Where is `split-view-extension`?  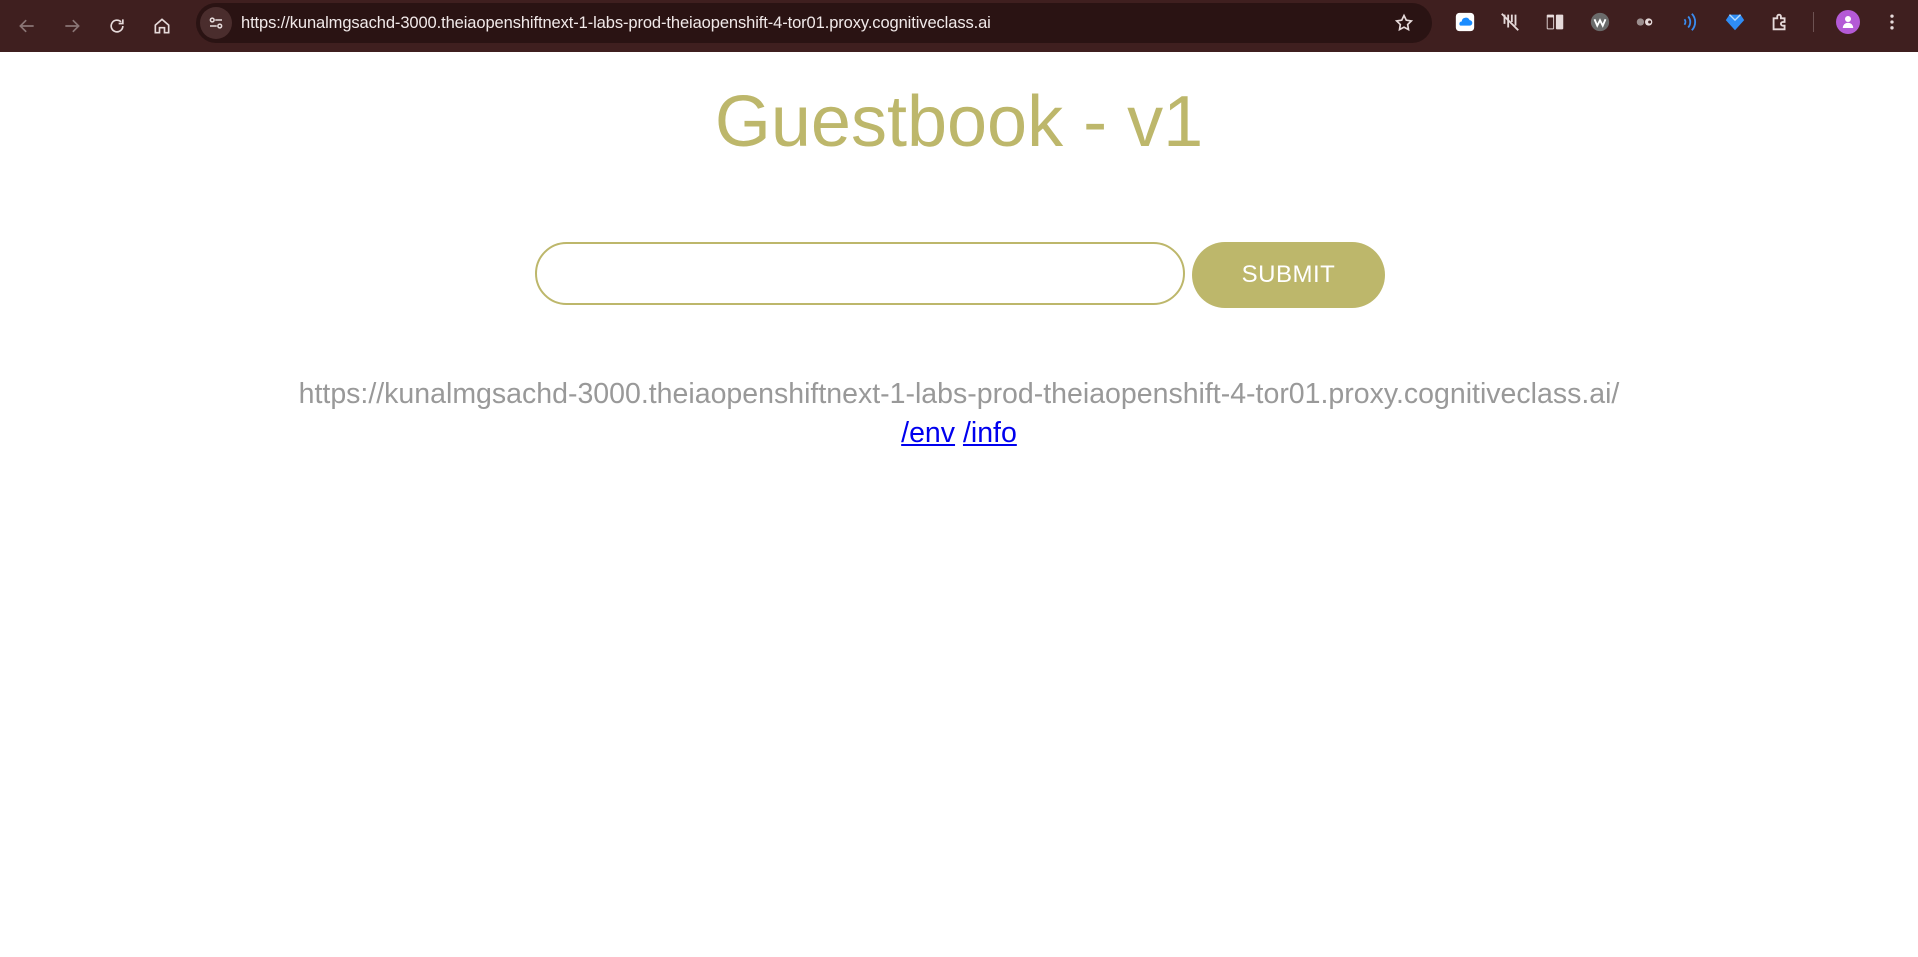 split-view-extension is located at coordinates (1555, 22).